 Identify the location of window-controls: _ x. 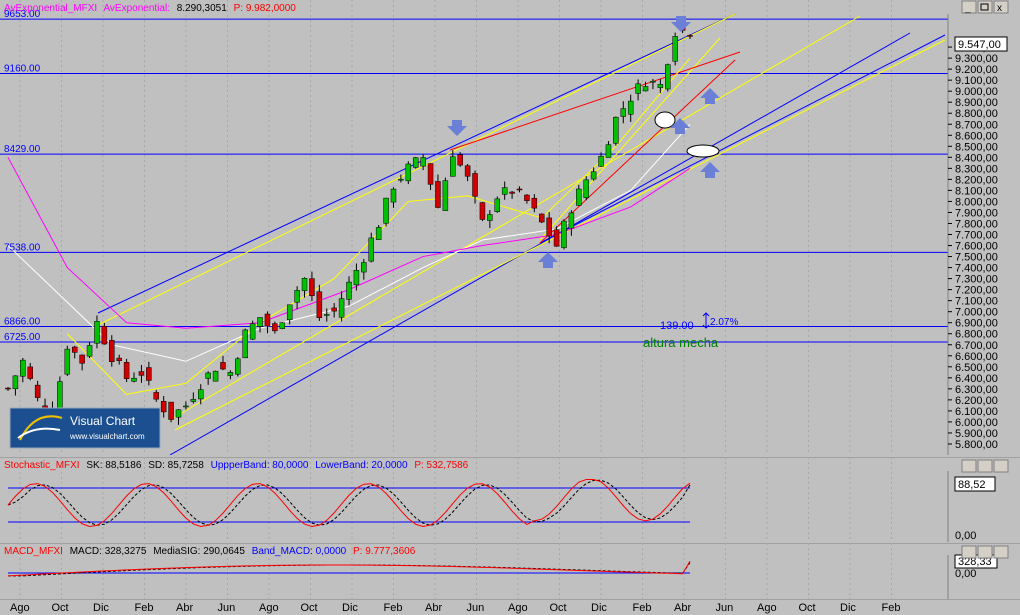
(985, 7).